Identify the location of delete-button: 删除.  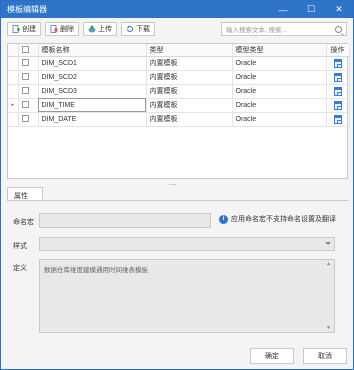
(62, 29).